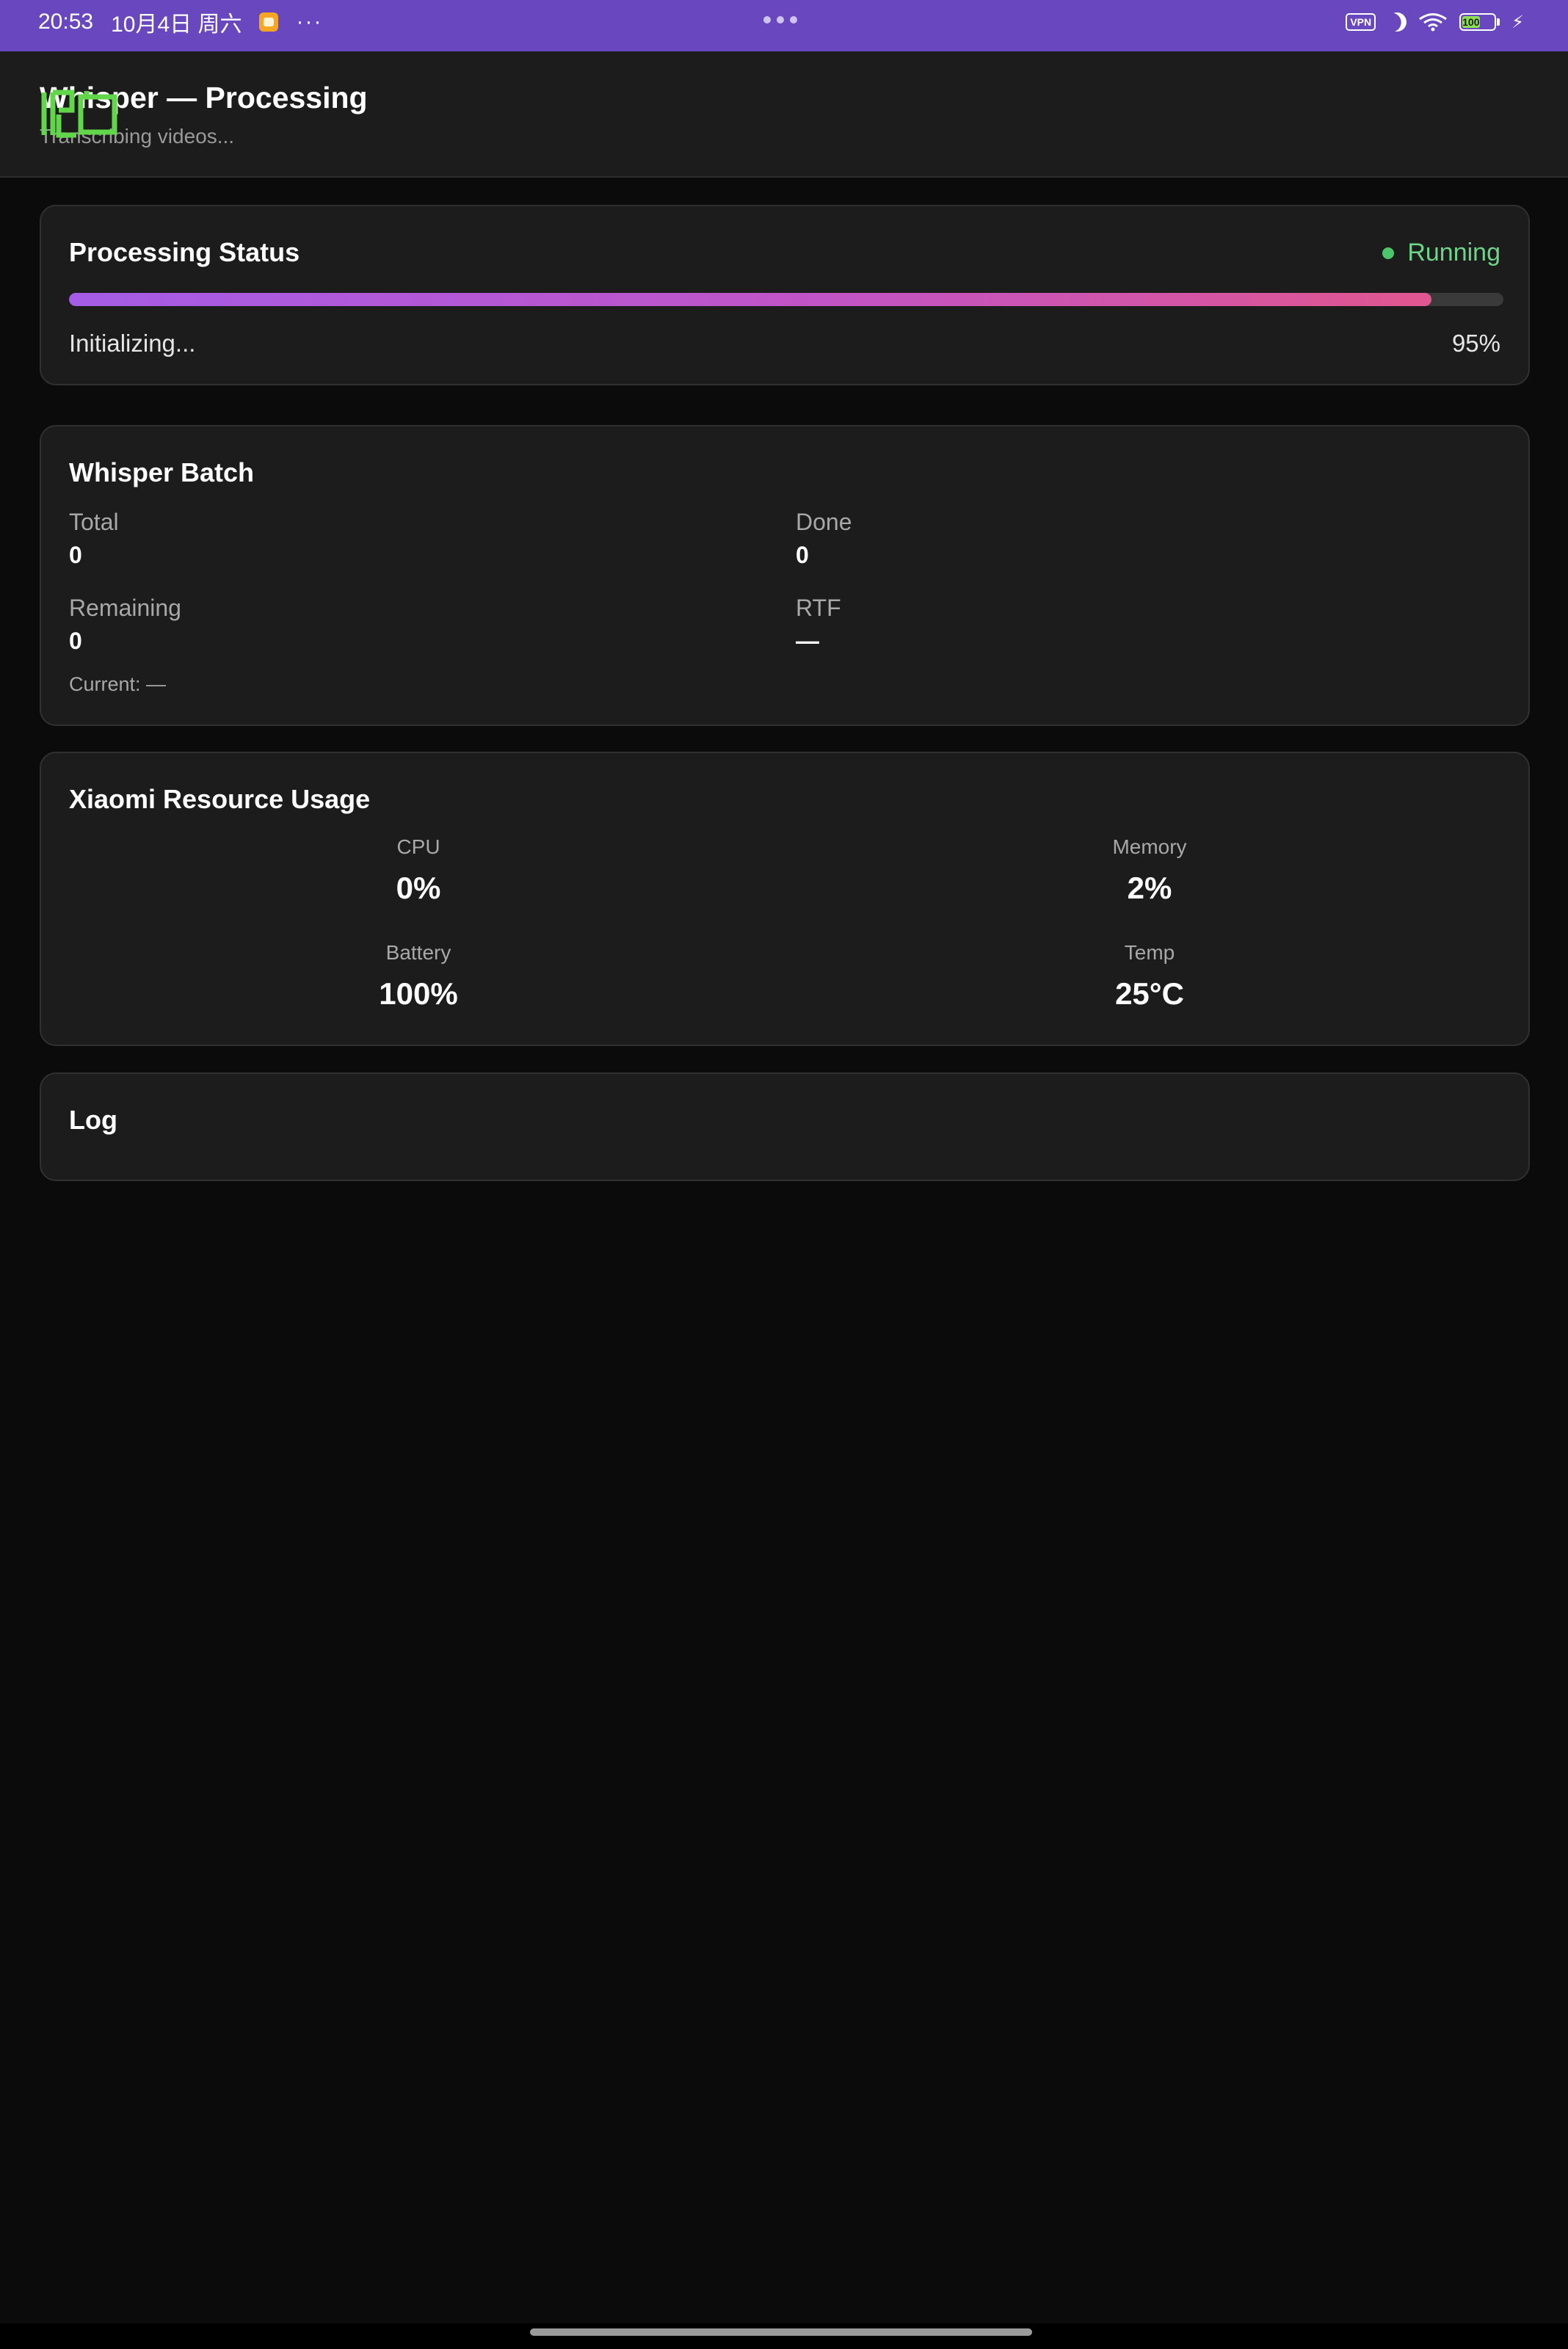 The width and height of the screenshot is (1568, 2349). What do you see at coordinates (784, 25) in the screenshot?
I see `system-status-bar: 20:53 10月4日 周六 ··· VPN 100 ⚡` at bounding box center [784, 25].